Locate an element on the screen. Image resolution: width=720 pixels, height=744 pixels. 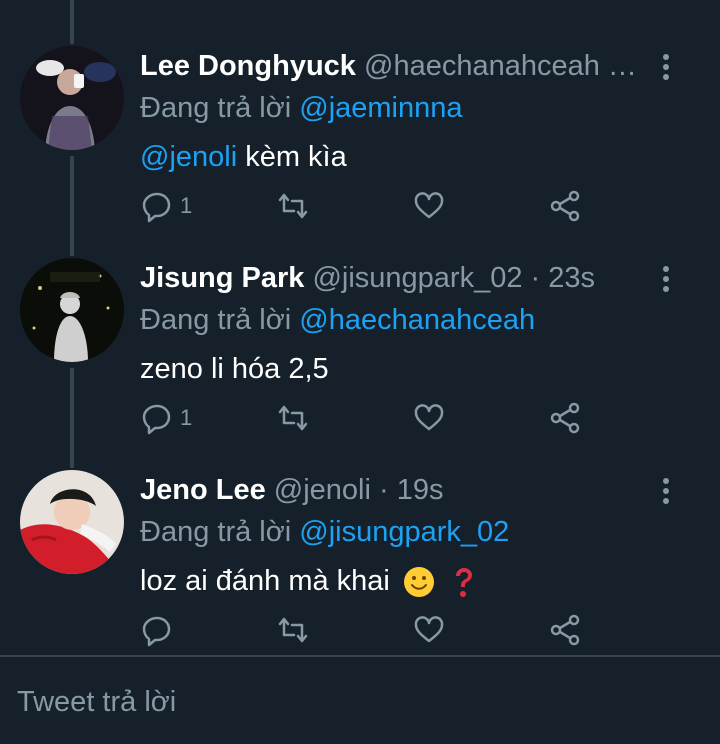
author-handle: @jenoli · 19s is located at coordinates (359, 490).